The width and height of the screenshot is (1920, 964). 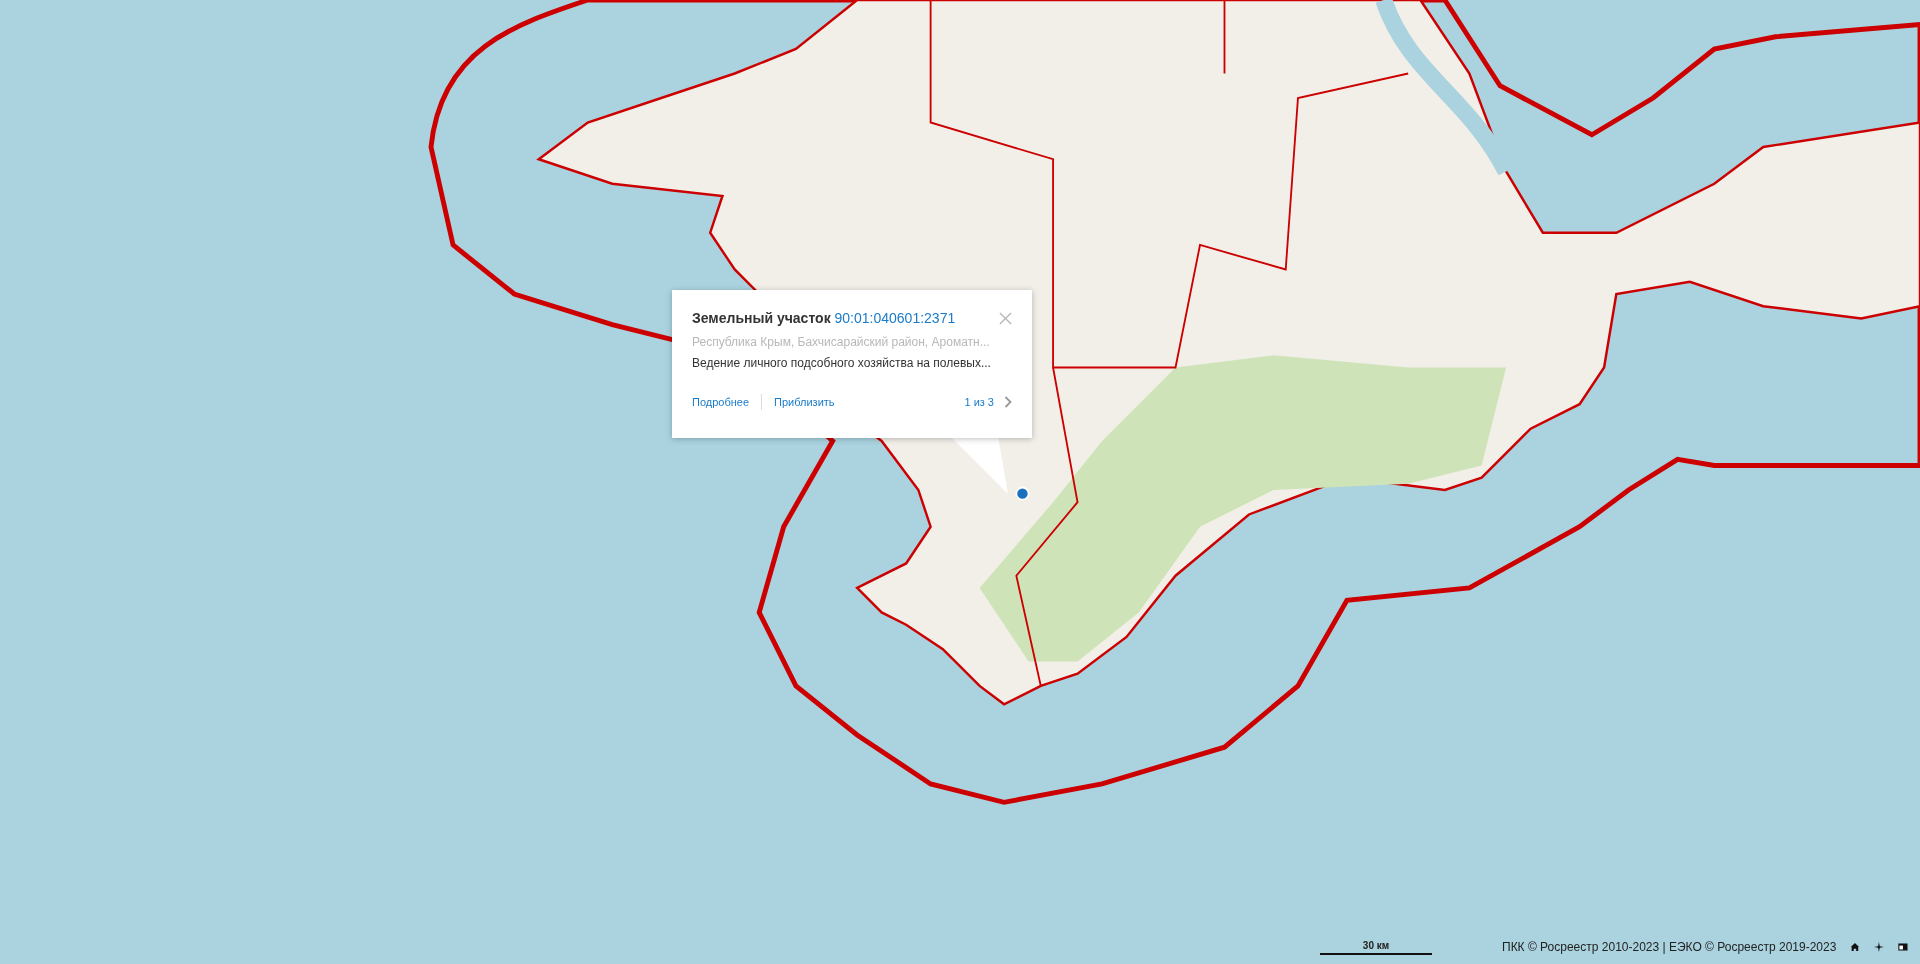 What do you see at coordinates (804, 402) in the screenshot?
I see `popup-action-link: Приблизить` at bounding box center [804, 402].